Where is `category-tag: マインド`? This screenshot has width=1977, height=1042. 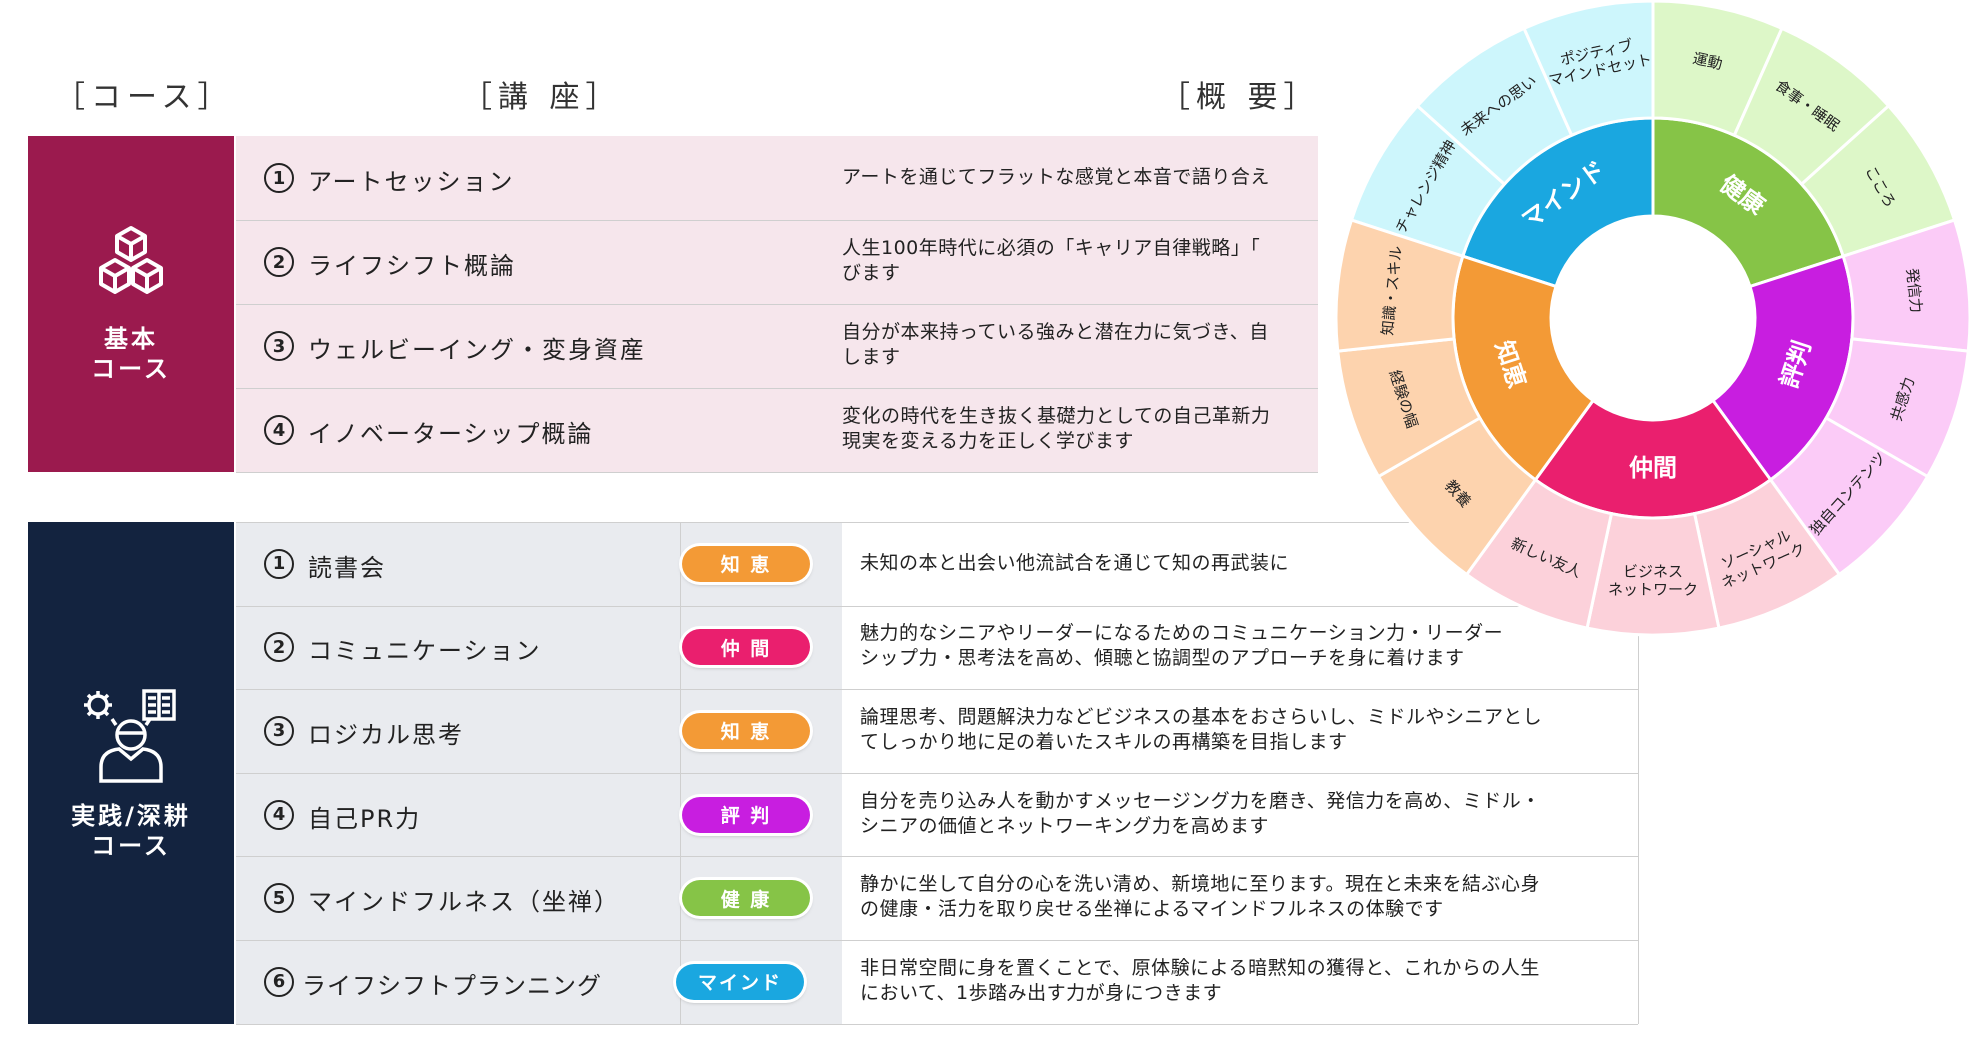 category-tag: マインド is located at coordinates (740, 981).